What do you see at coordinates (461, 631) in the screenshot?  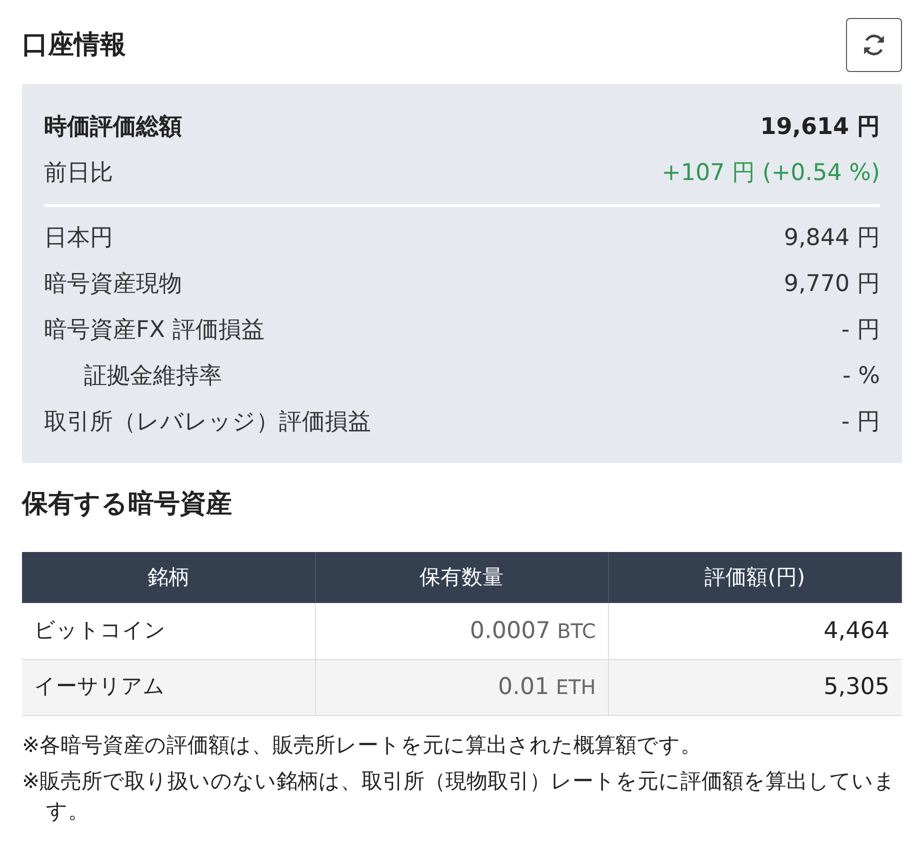 I see `table-cell: 0.0007 BTC` at bounding box center [461, 631].